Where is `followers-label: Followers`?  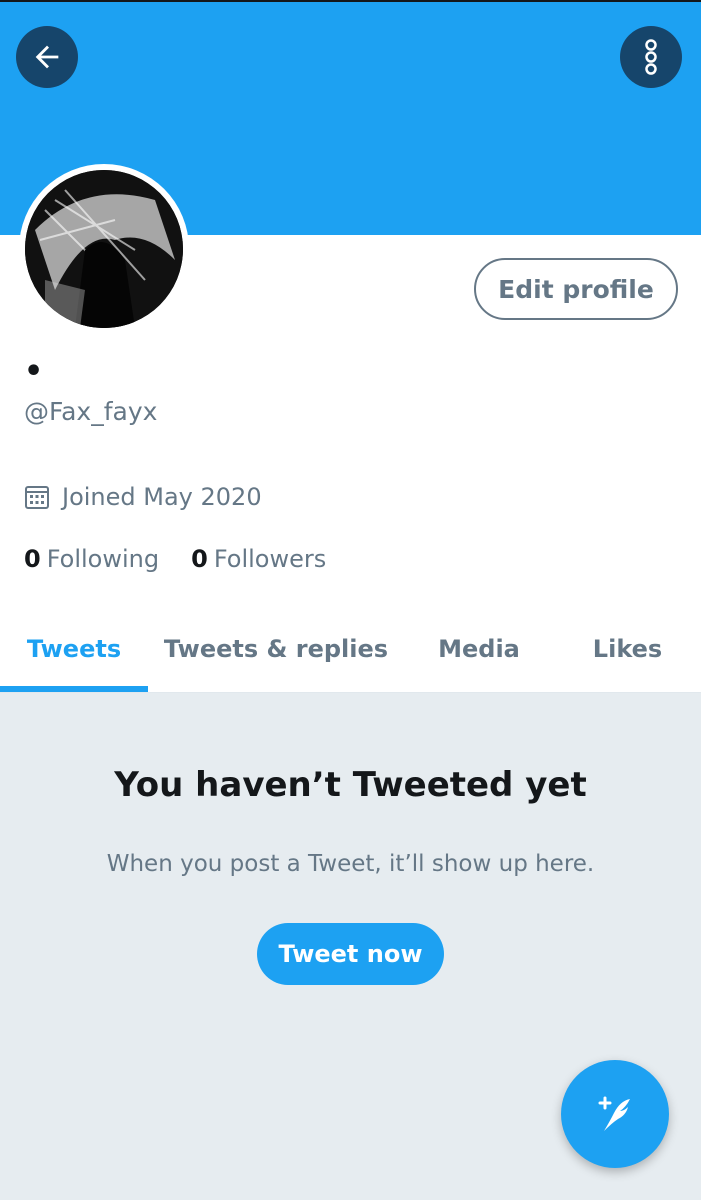 followers-label: Followers is located at coordinates (270, 559).